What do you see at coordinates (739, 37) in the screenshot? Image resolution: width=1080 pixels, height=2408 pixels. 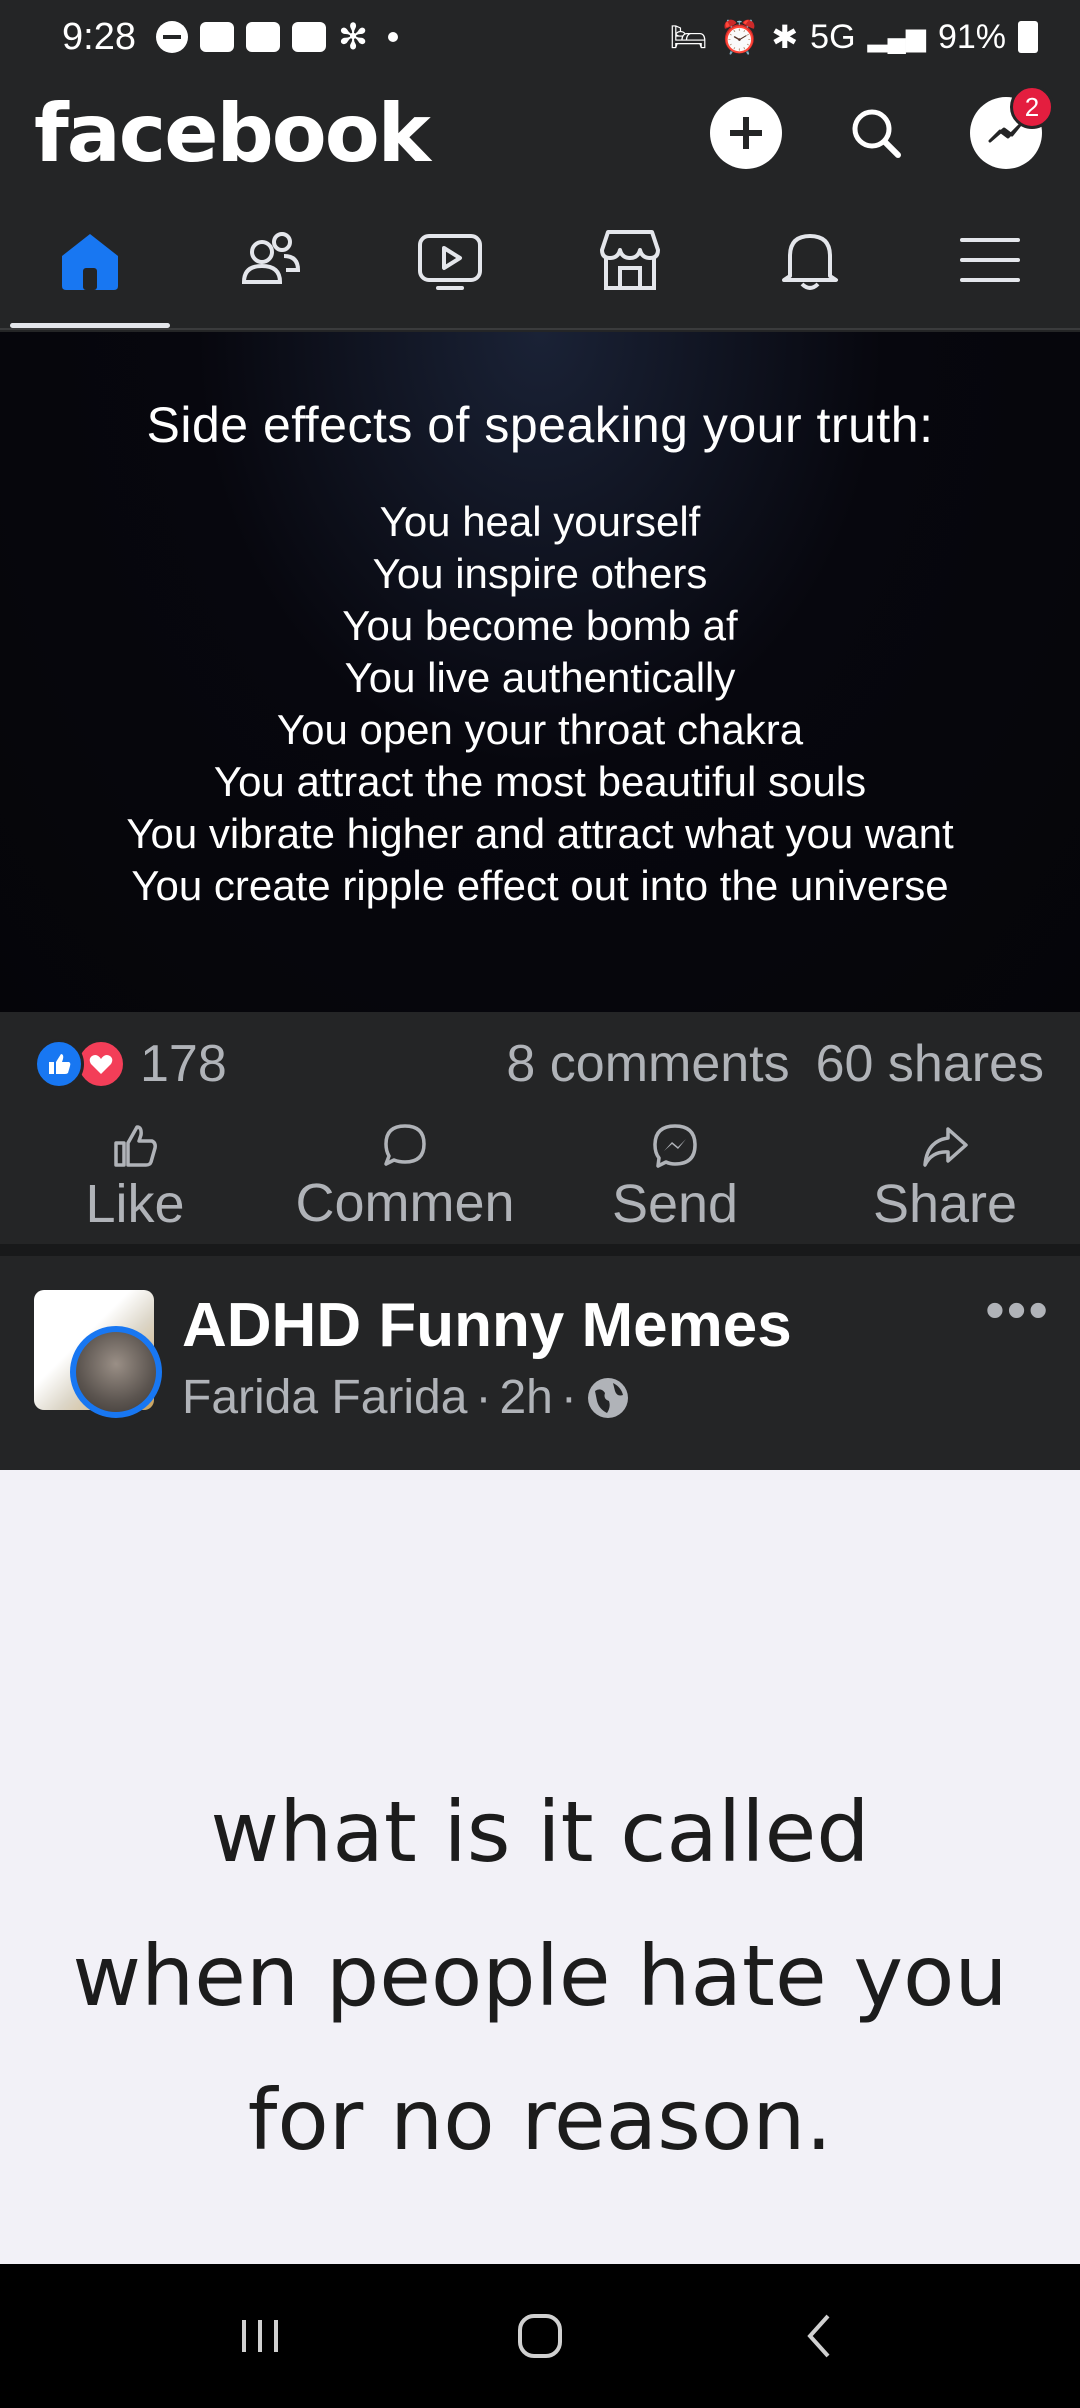 I see `alarm-icon: ⏰` at bounding box center [739, 37].